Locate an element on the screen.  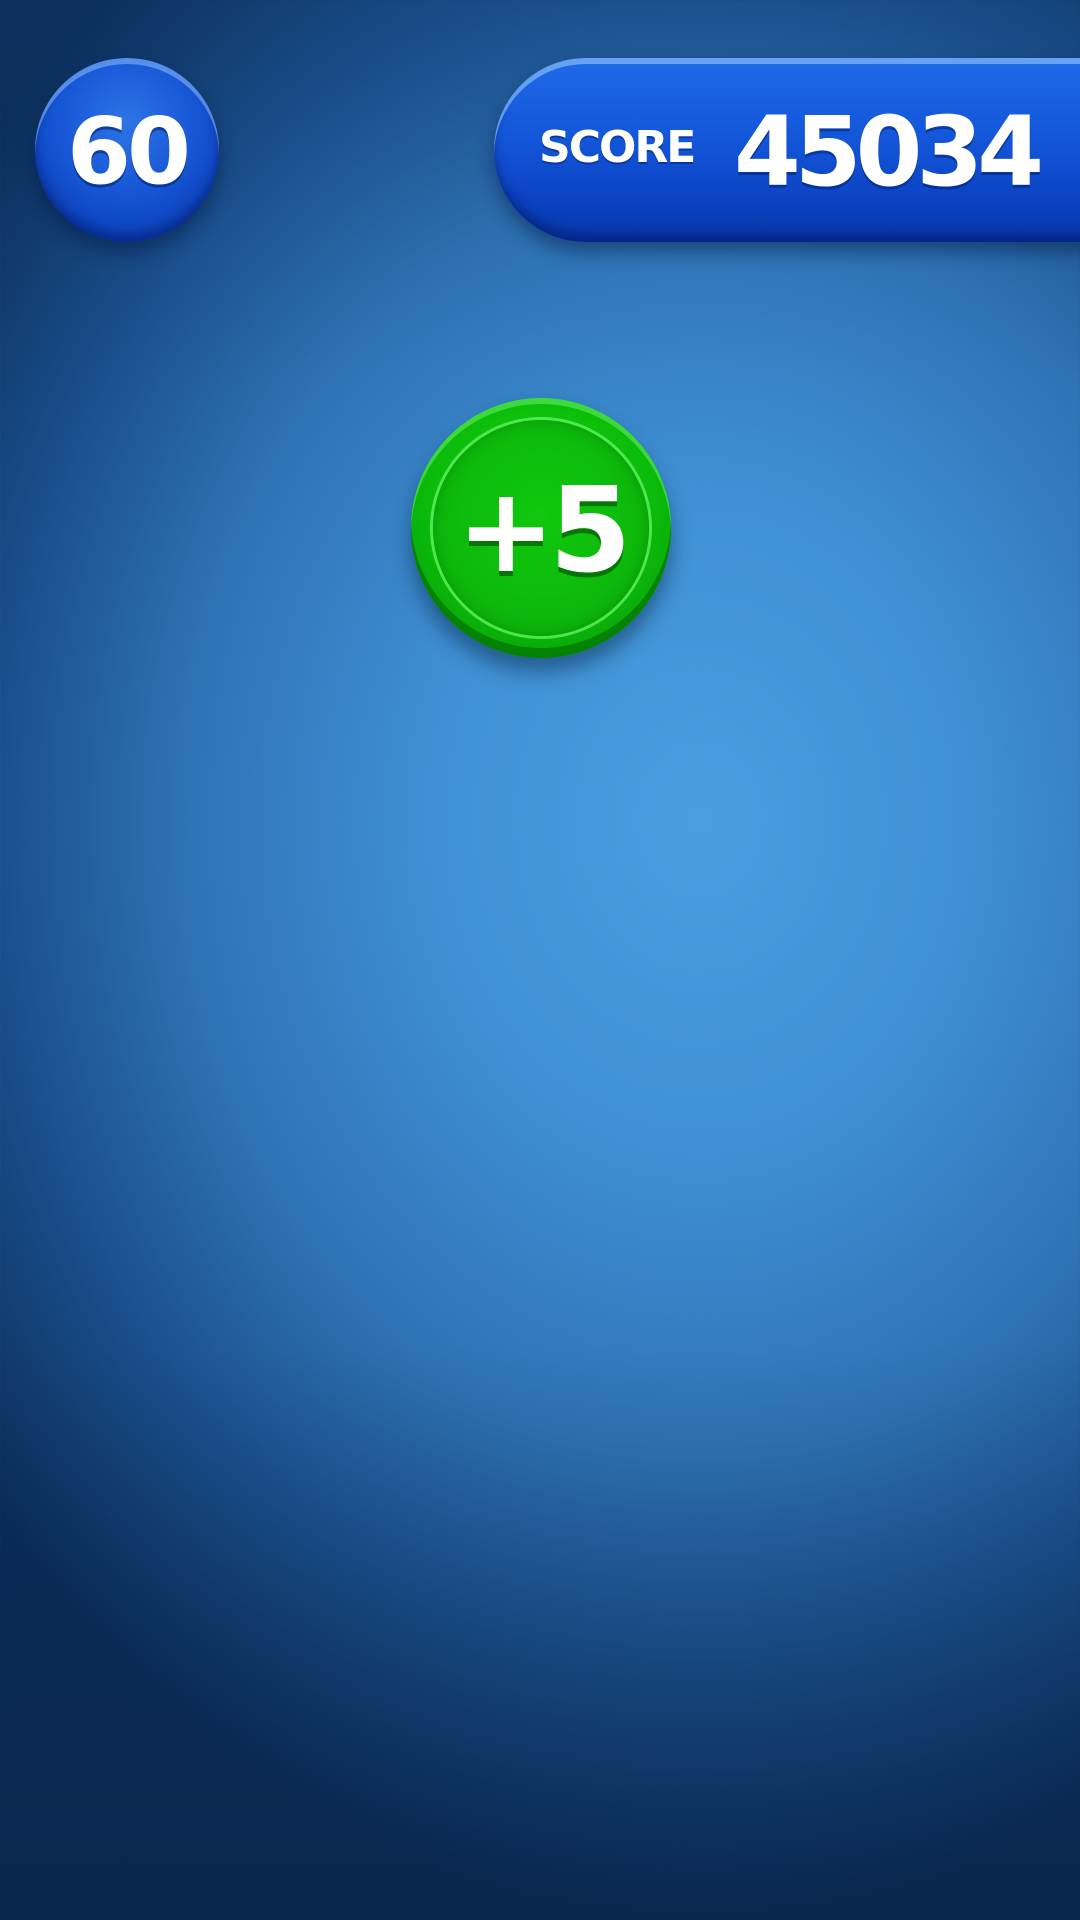
time-bonus-label: +5 is located at coordinates (544, 530).